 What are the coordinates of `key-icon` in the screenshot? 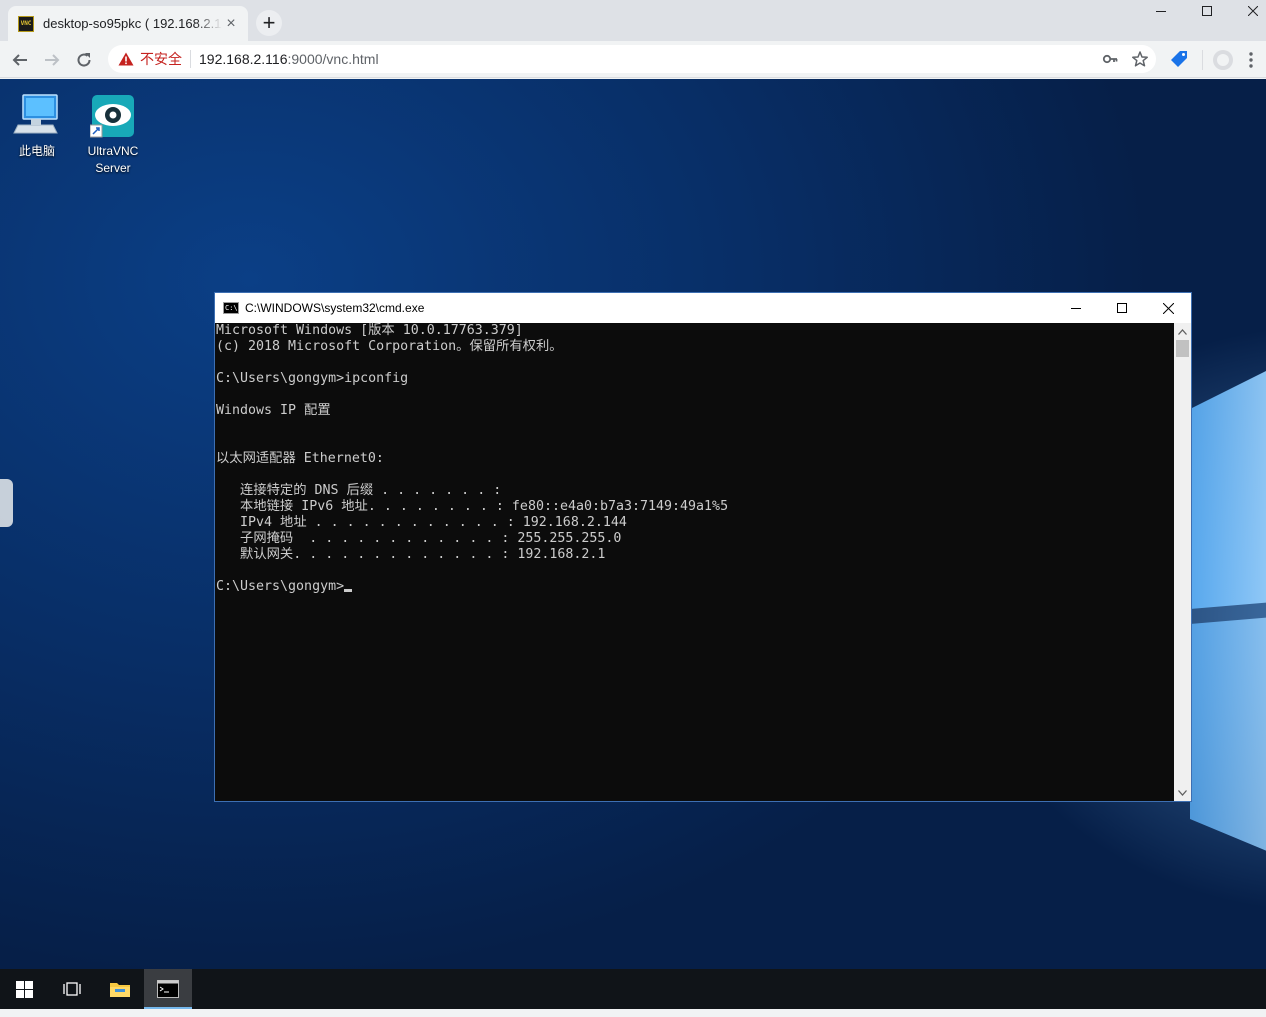 It's located at (1110, 59).